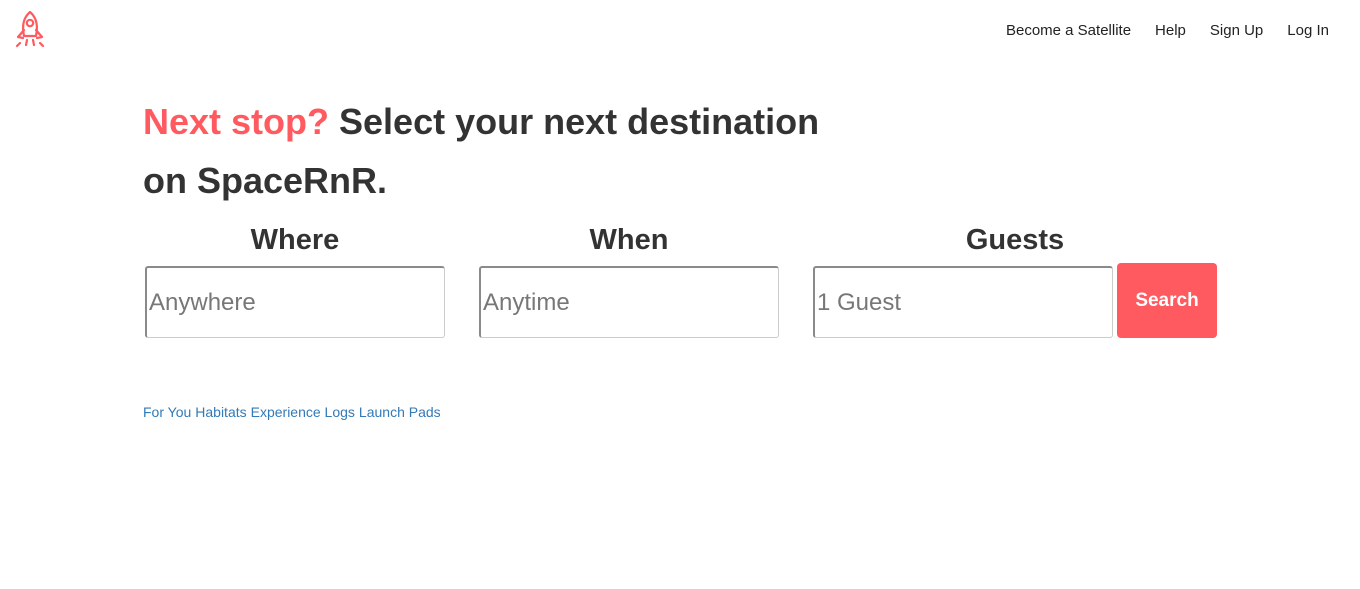  Describe the element at coordinates (295, 302) in the screenshot. I see `where-input` at that location.